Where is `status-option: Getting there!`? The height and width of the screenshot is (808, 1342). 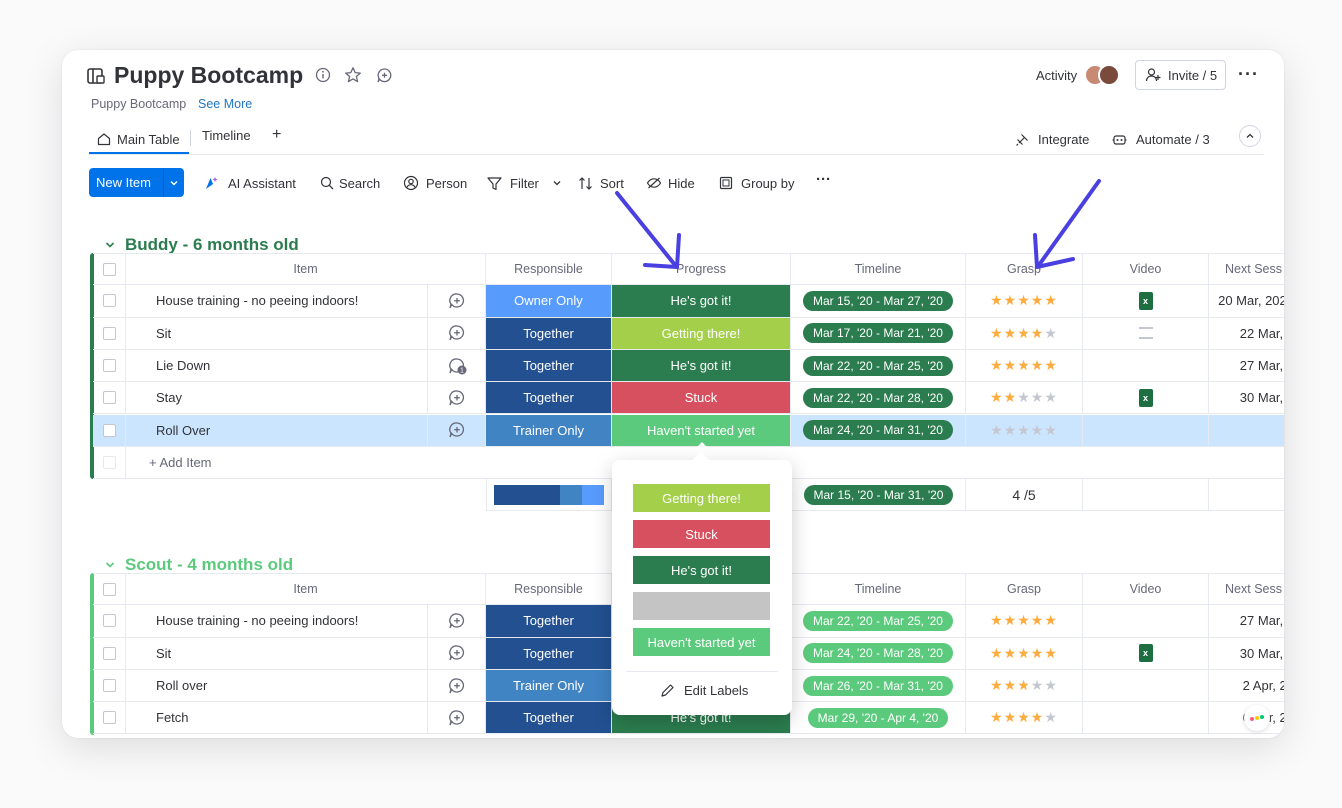 status-option: Getting there! is located at coordinates (701, 498).